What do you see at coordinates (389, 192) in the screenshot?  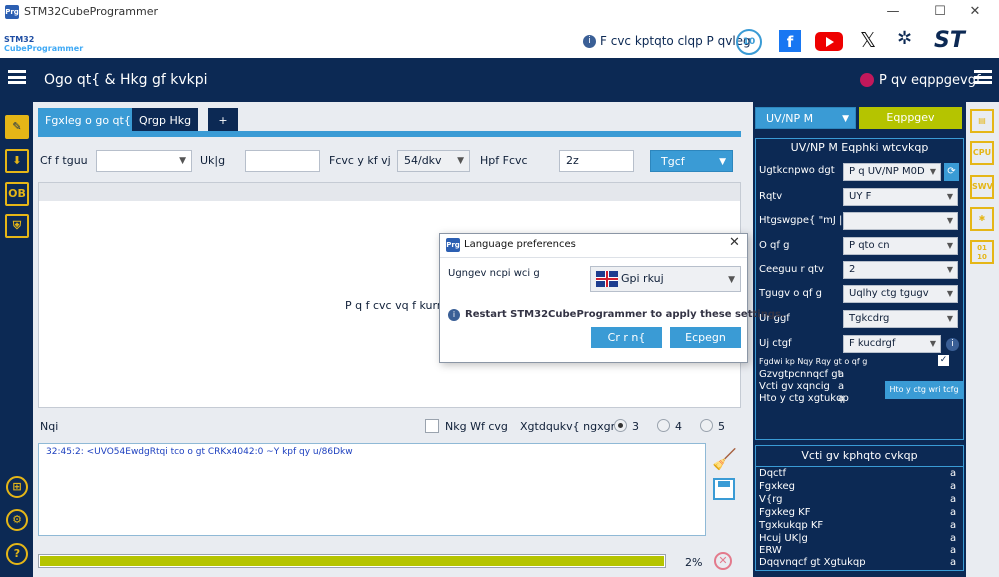 I see `memory-header` at bounding box center [389, 192].